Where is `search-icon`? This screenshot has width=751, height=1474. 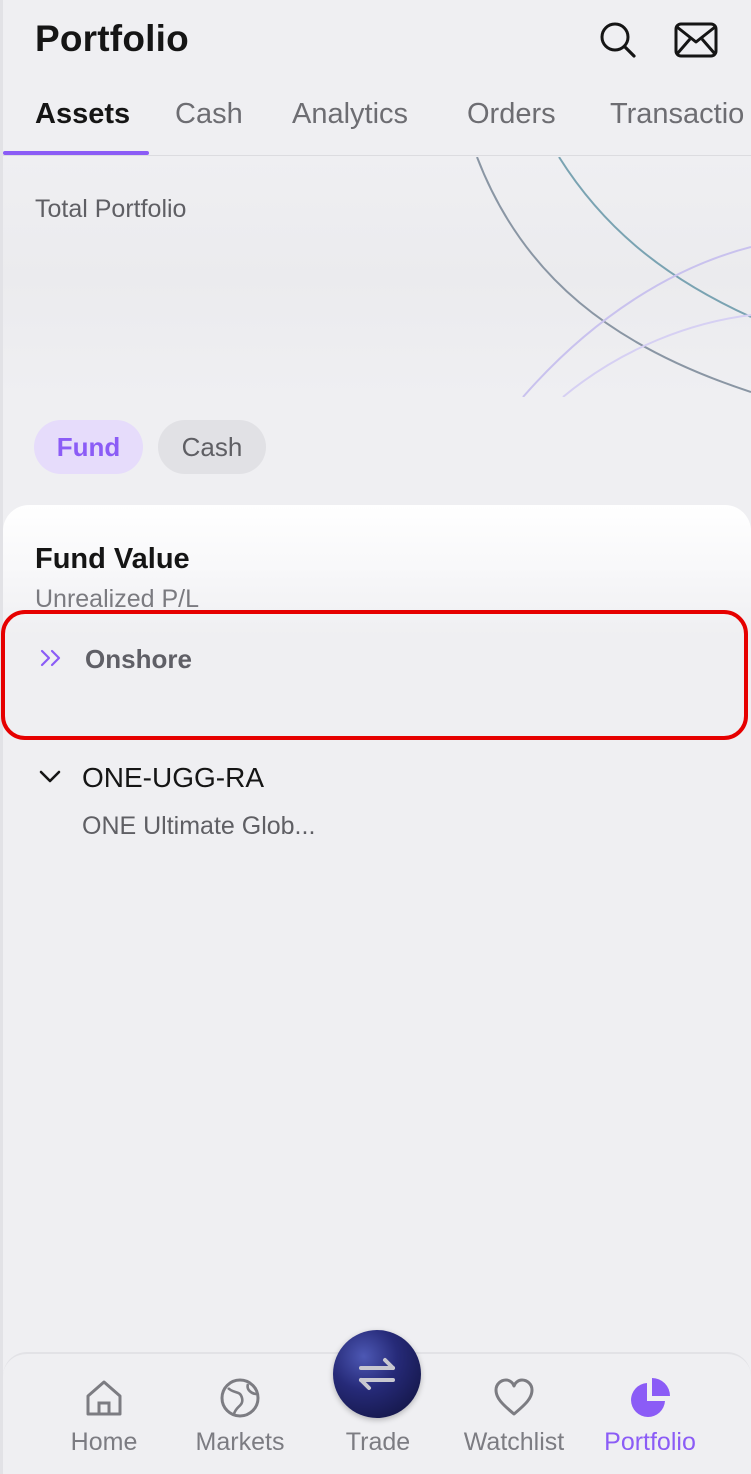 search-icon is located at coordinates (618, 40).